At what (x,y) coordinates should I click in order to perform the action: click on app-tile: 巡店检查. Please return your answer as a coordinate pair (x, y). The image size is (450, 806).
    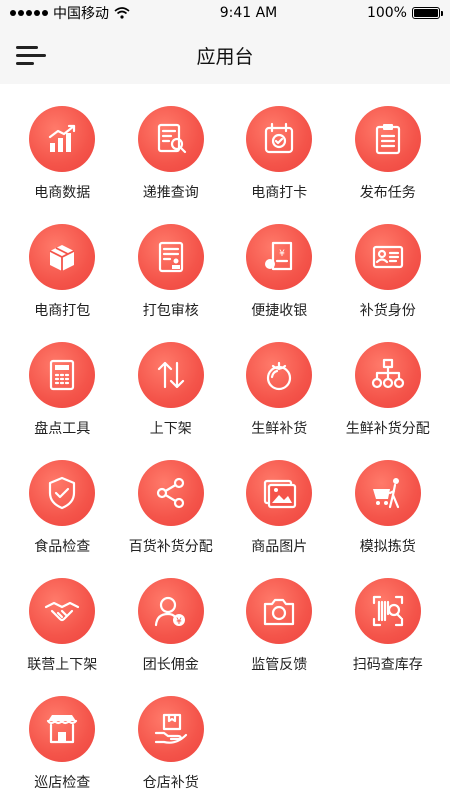
    Looking at the image, I should click on (62, 750).